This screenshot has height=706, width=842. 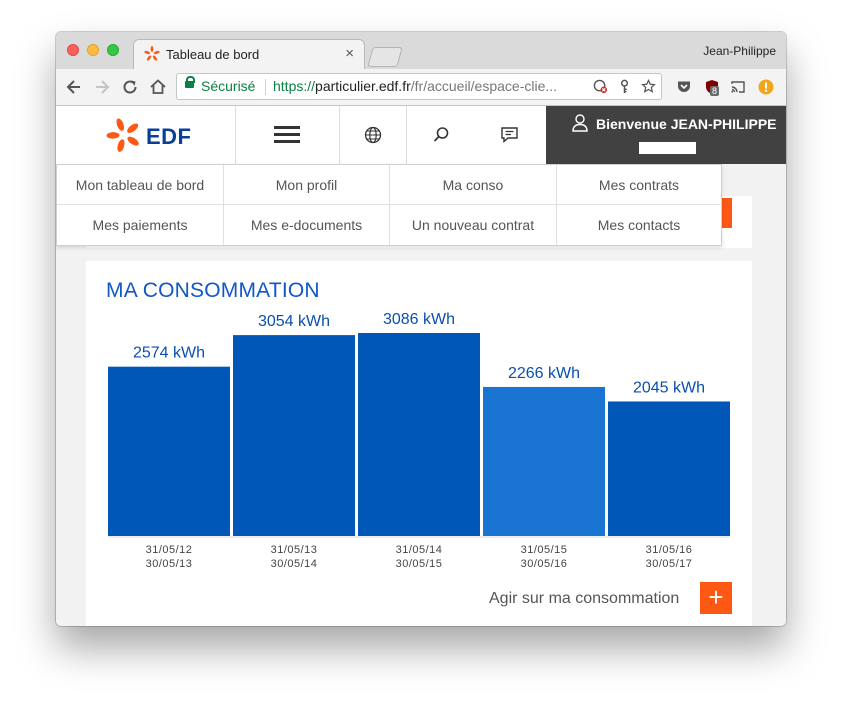 What do you see at coordinates (169, 564) in the screenshot?
I see `x-axis-period-label: 30/05/13` at bounding box center [169, 564].